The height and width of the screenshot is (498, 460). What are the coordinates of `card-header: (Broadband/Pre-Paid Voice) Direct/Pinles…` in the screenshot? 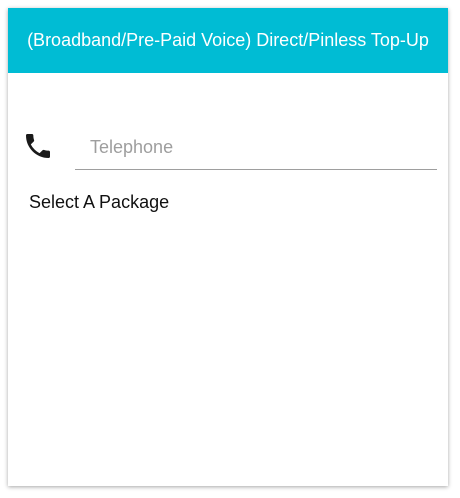 It's located at (228, 40).